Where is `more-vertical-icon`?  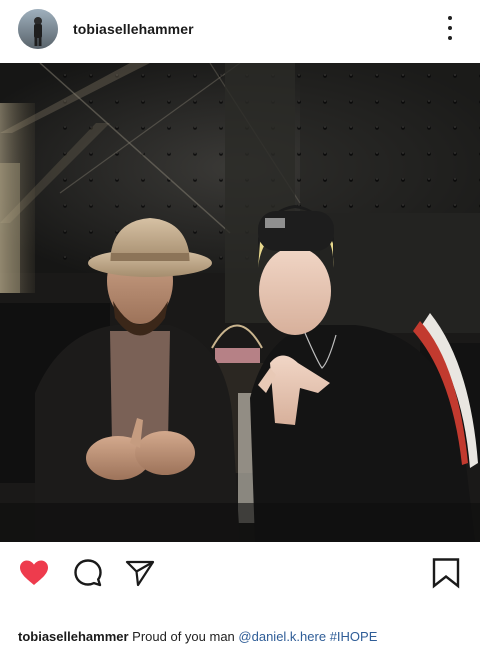
more-vertical-icon is located at coordinates (450, 18).